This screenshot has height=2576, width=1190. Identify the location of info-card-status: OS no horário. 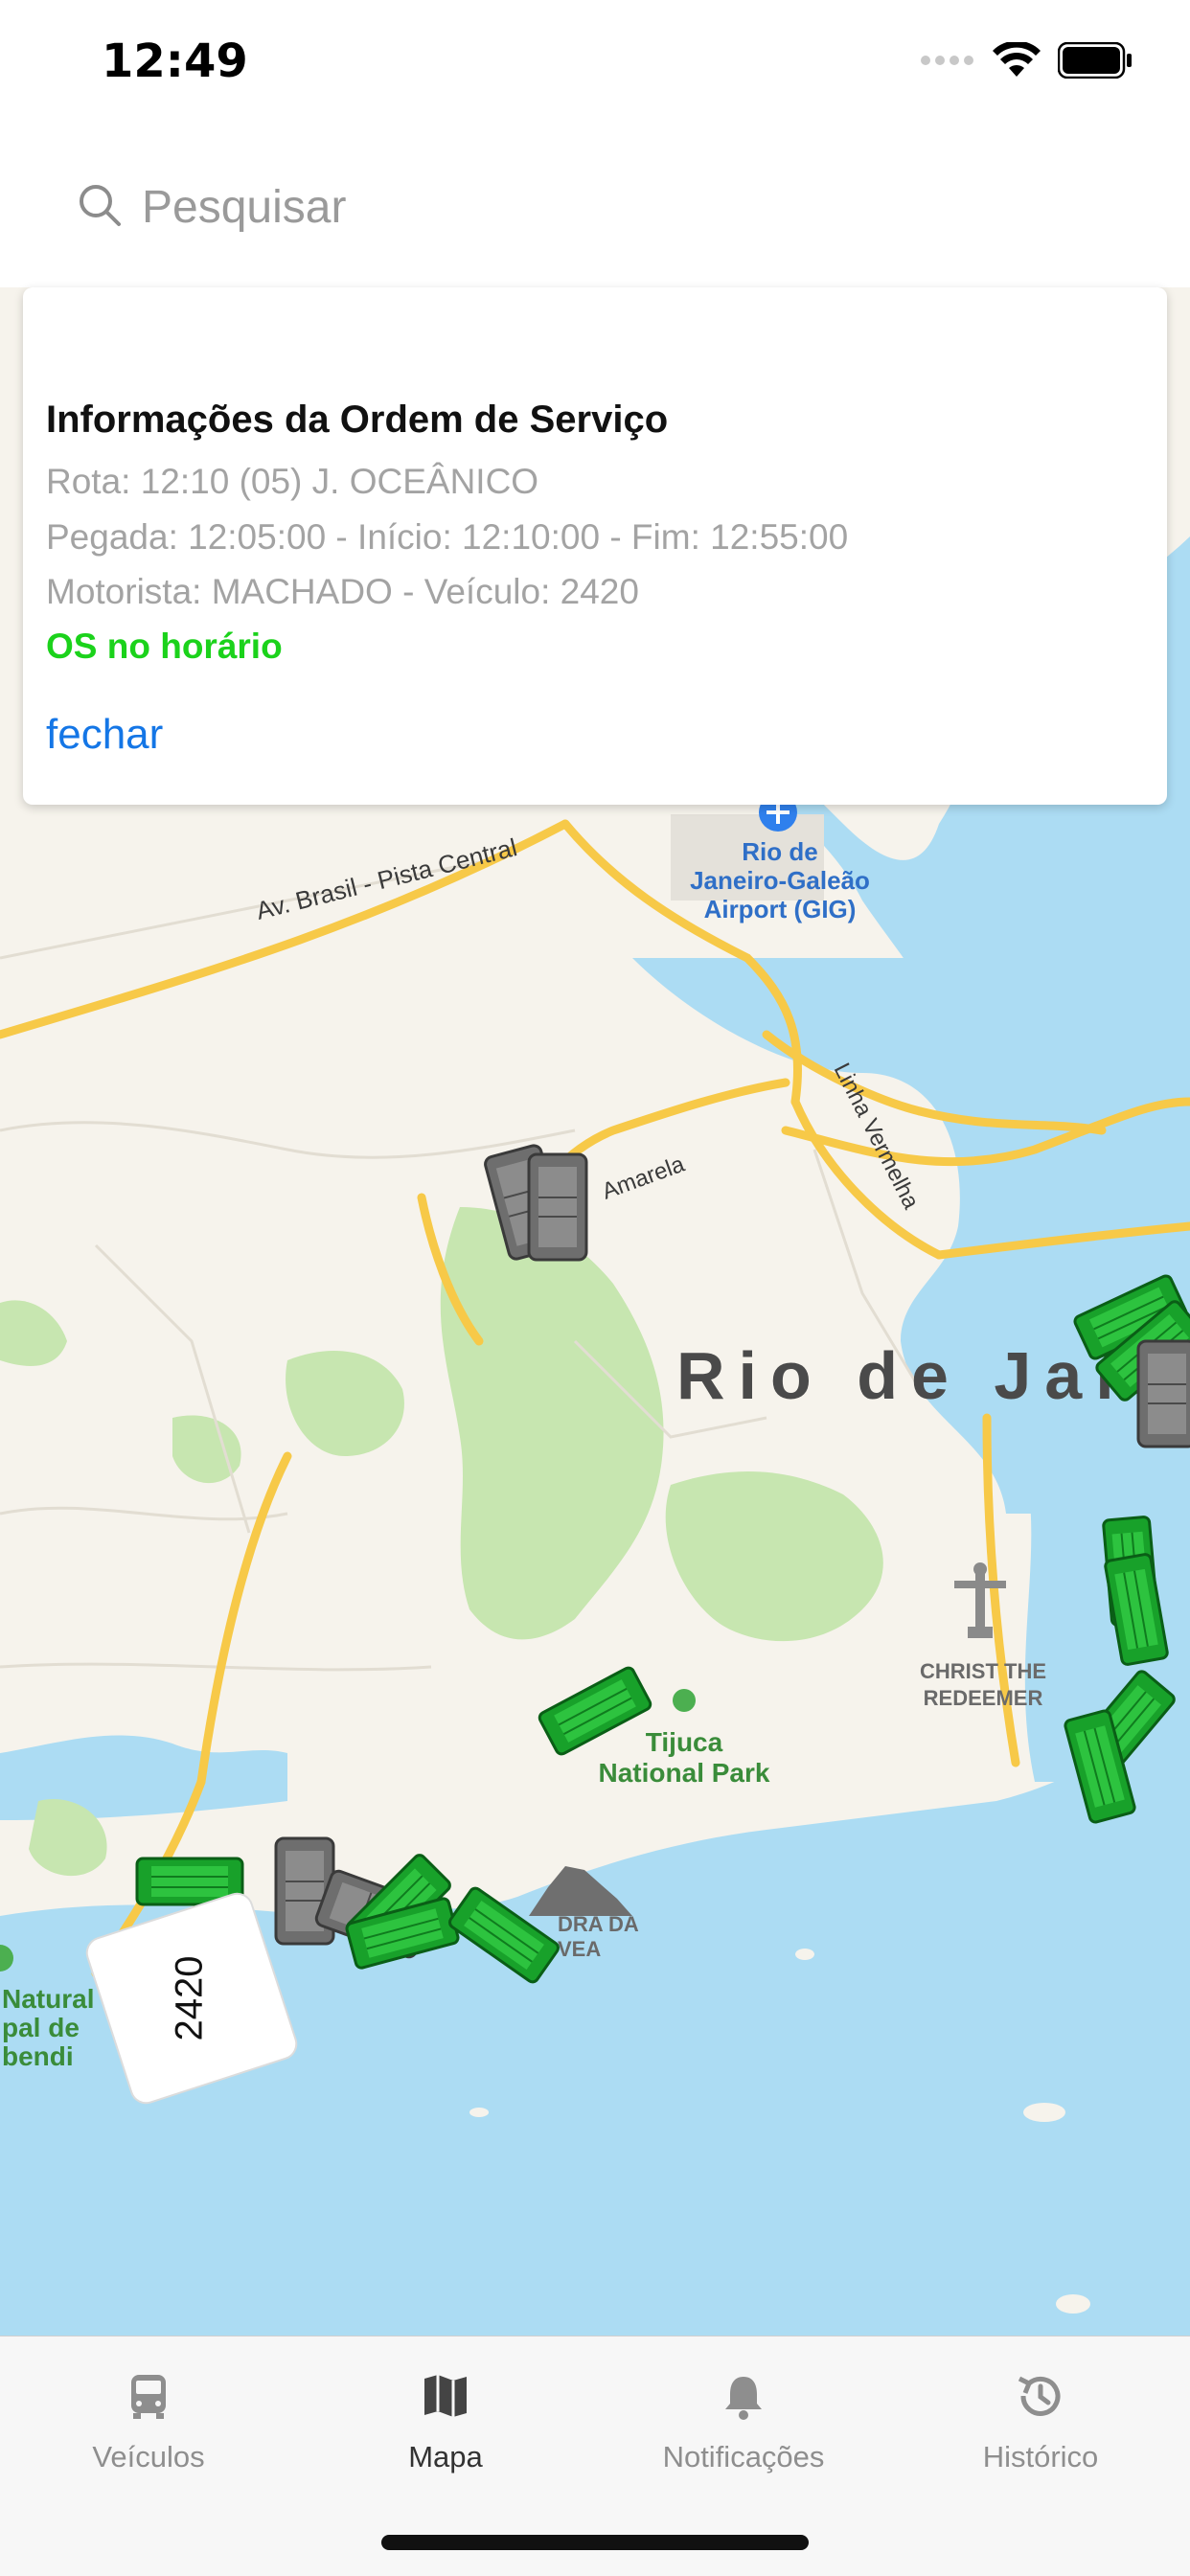
(164, 647).